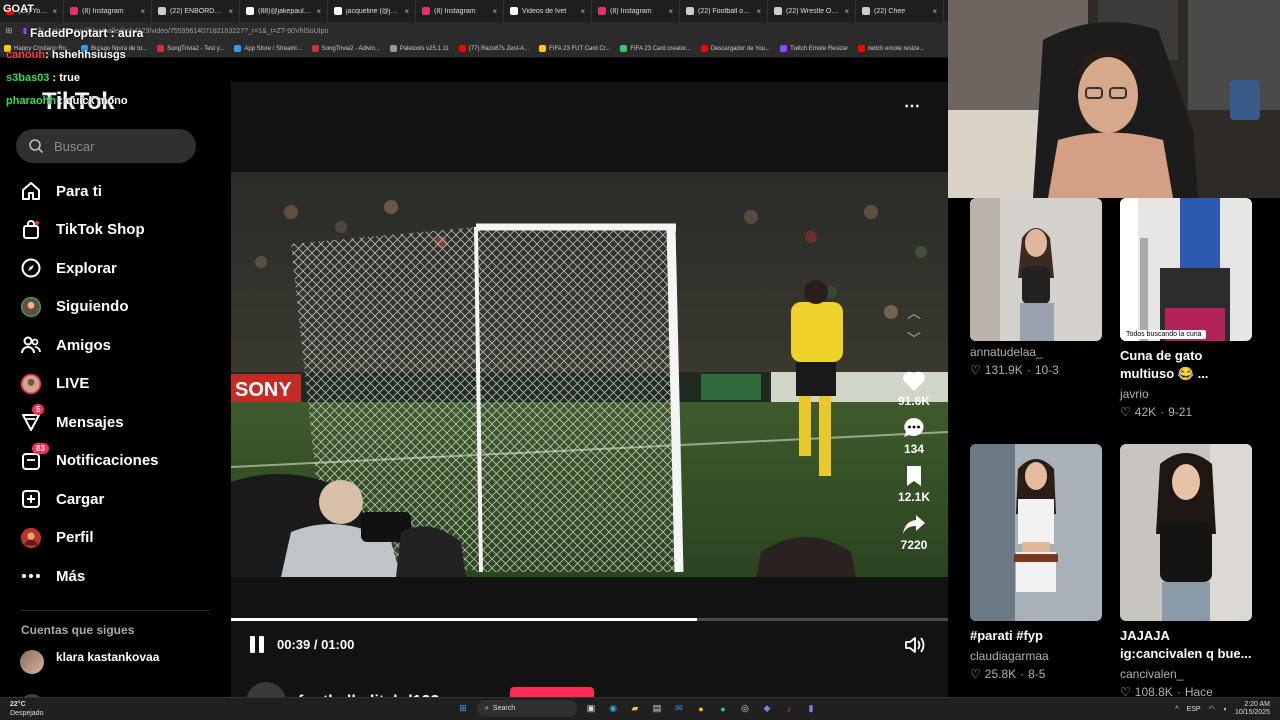 Image resolution: width=1280 pixels, height=720 pixels. What do you see at coordinates (25, 31) in the screenshot?
I see `twitch-icon: ▮` at bounding box center [25, 31].